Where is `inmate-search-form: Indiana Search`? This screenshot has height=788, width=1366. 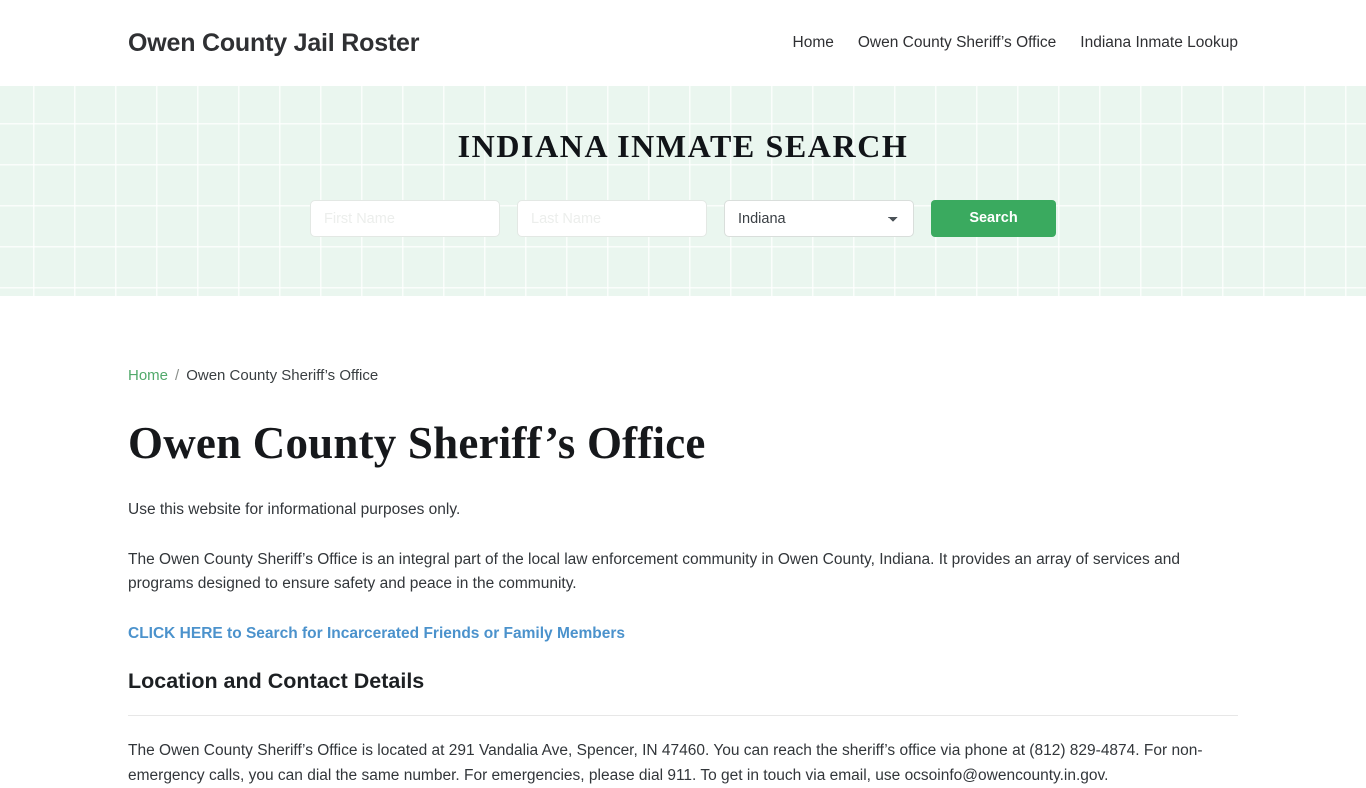
inmate-search-form: Indiana Search is located at coordinates (683, 218).